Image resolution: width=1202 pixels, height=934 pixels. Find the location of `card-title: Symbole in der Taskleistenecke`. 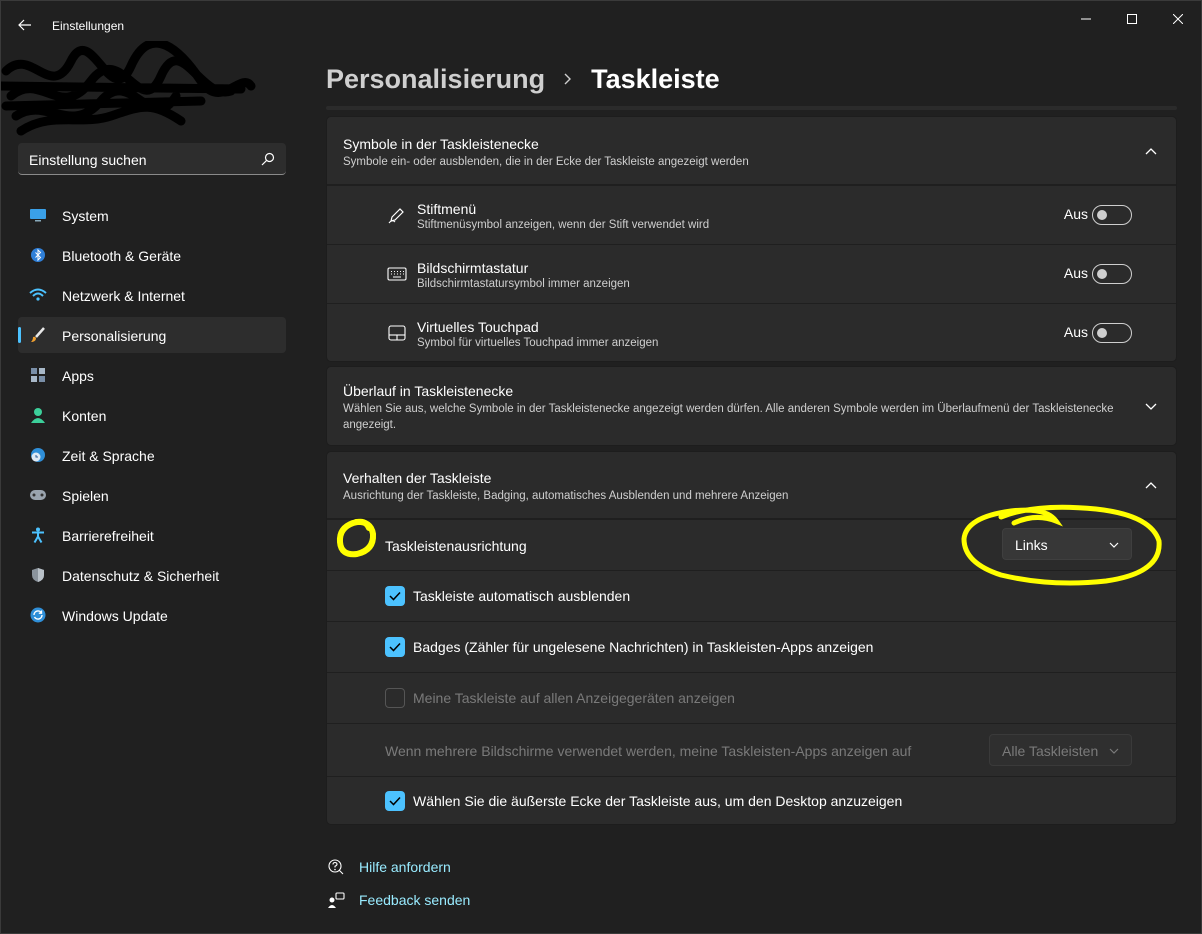

card-title: Symbole in der Taskleistenecke is located at coordinates (441, 144).